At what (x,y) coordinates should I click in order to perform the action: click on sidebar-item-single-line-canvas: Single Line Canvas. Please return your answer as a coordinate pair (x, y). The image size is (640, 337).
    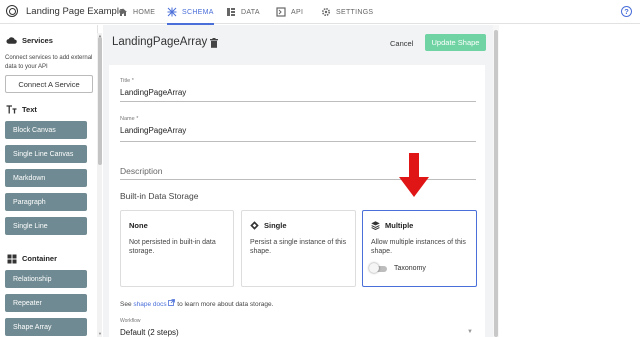
    Looking at the image, I should click on (46, 154).